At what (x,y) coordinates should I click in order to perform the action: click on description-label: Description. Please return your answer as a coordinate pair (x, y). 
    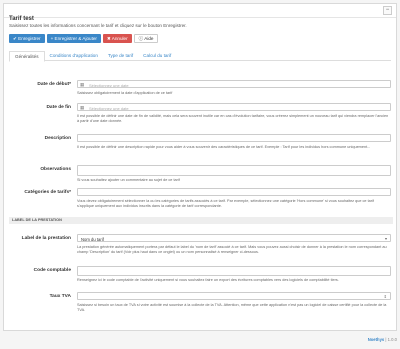
    Looking at the image, I should click on (57, 138).